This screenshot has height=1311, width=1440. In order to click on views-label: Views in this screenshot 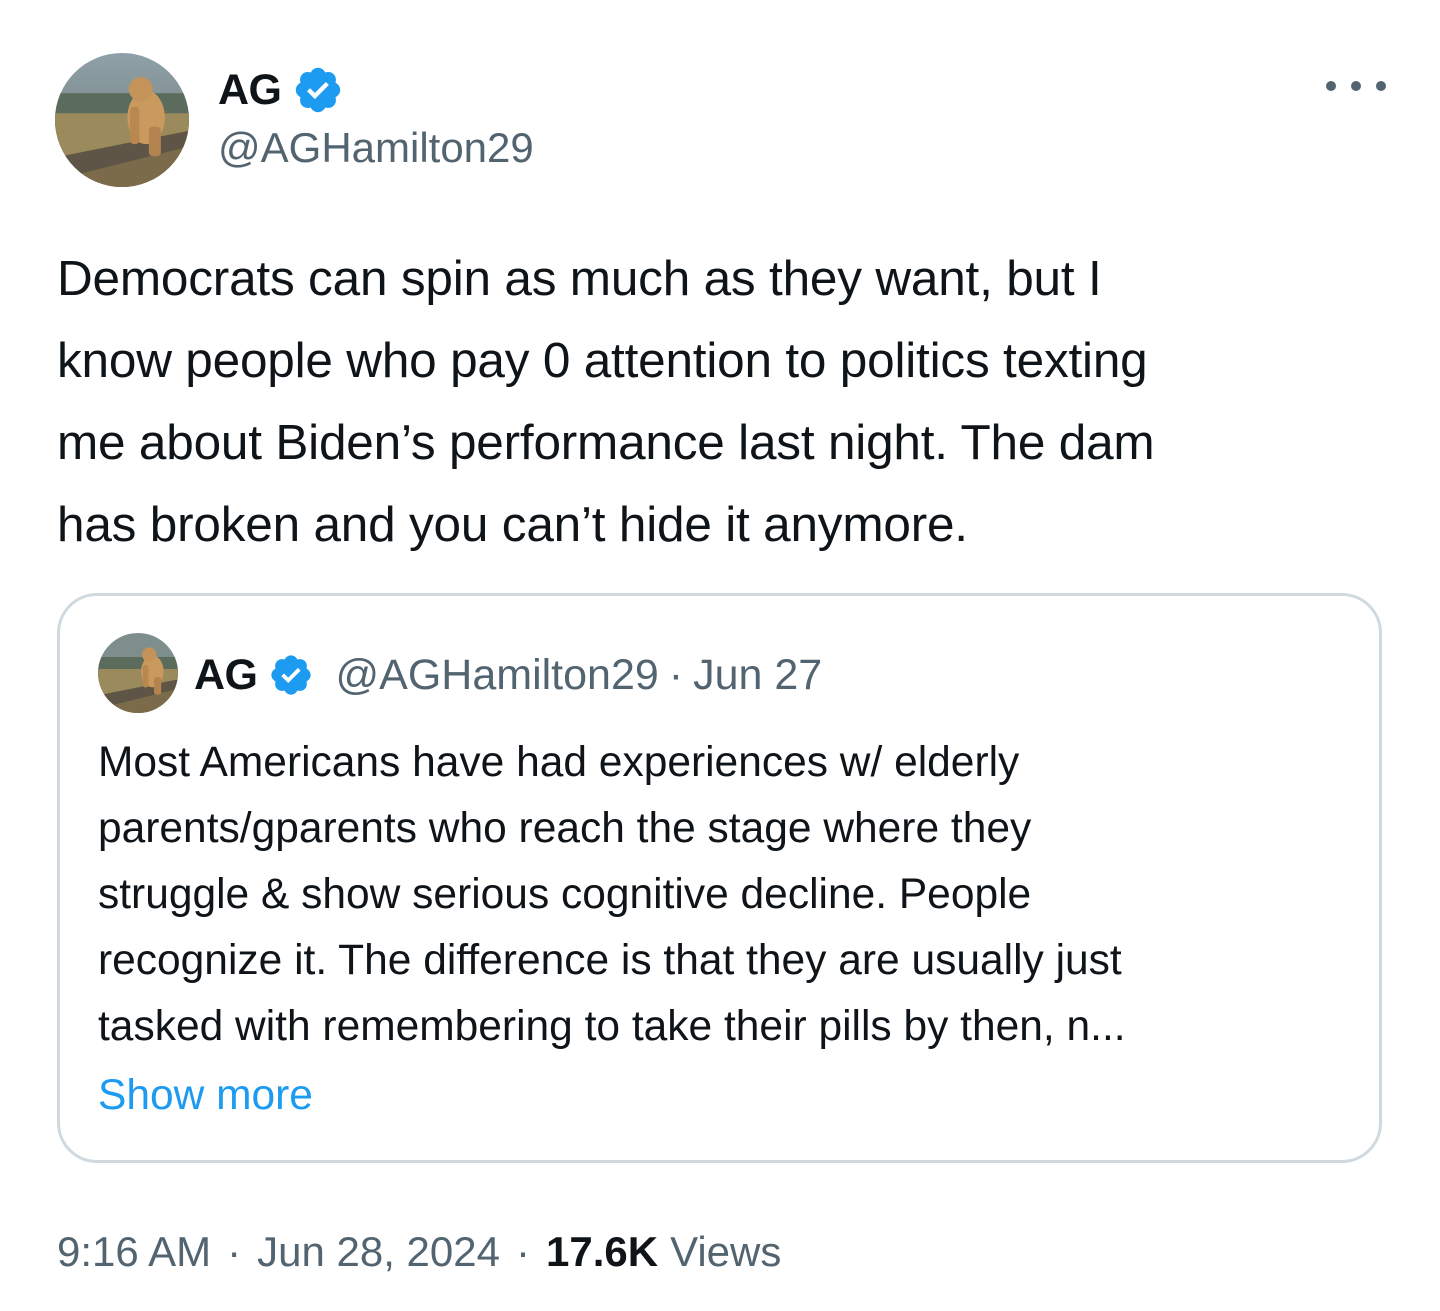, I will do `click(726, 1251)`.